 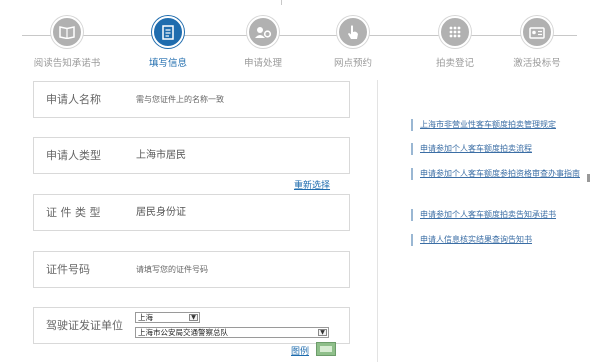 What do you see at coordinates (588, 178) in the screenshot?
I see `scrollbar-mark` at bounding box center [588, 178].